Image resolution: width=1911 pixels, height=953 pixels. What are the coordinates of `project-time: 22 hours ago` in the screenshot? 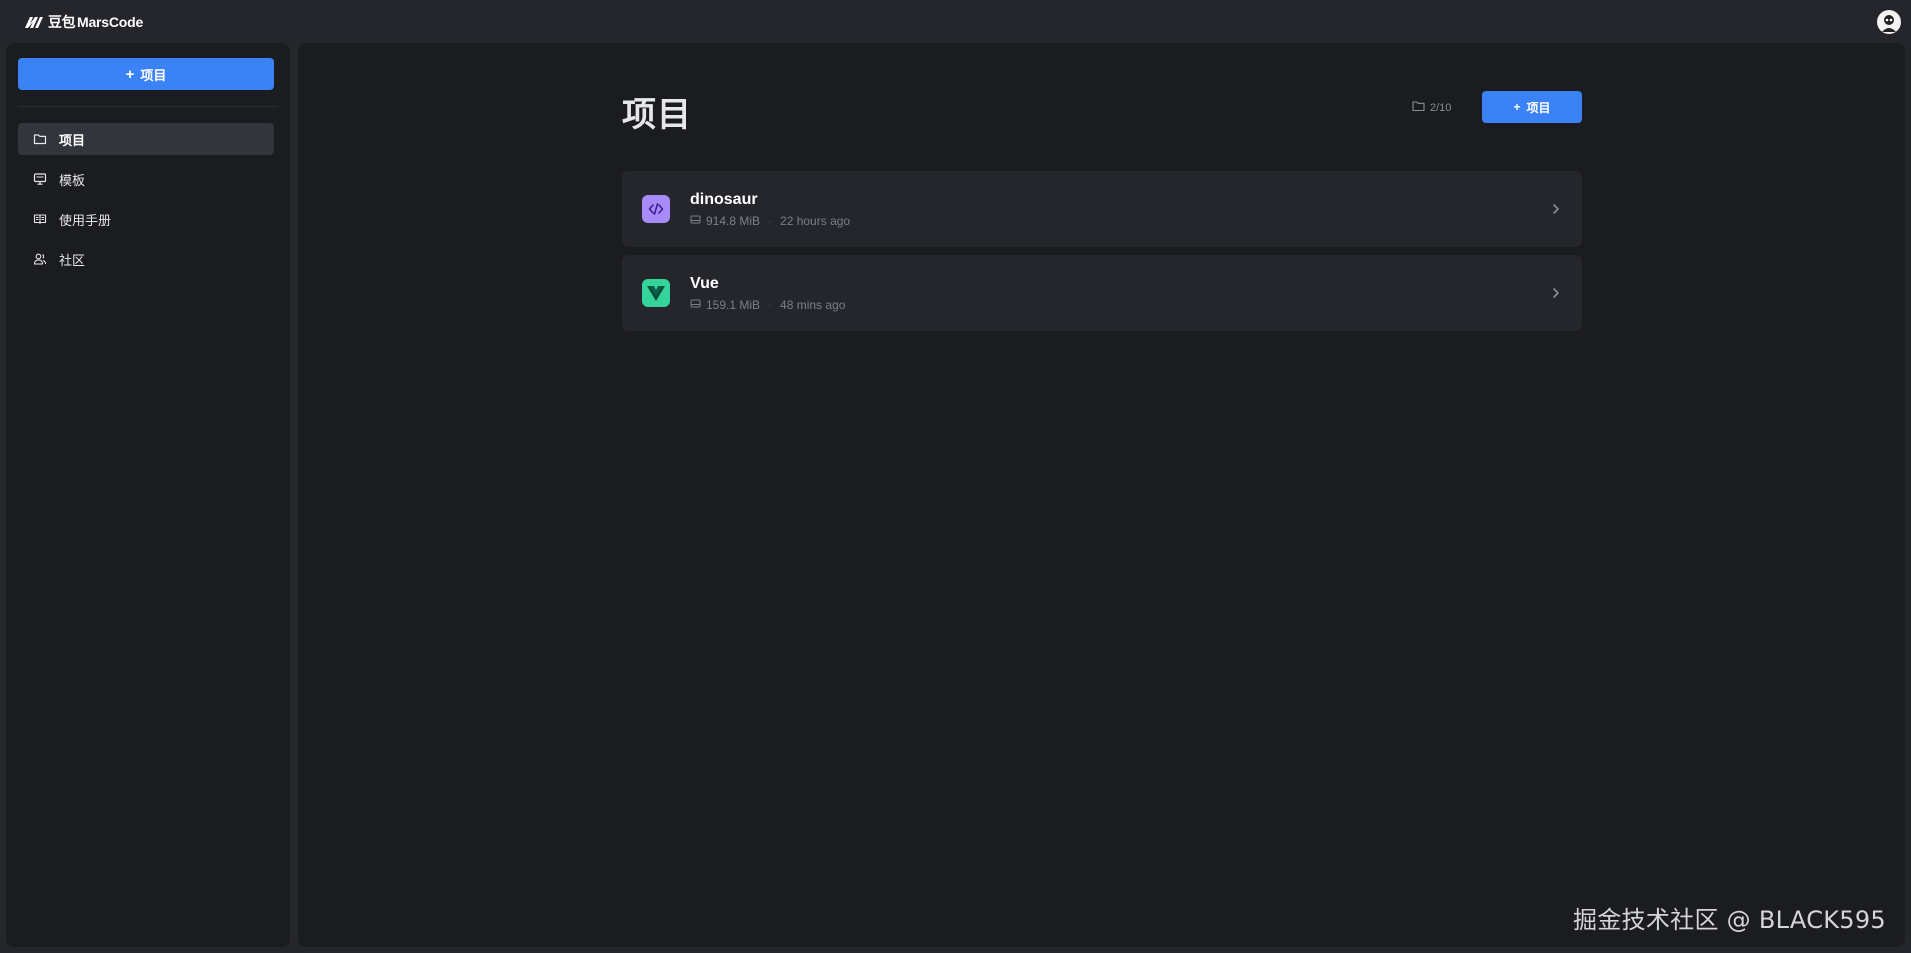 It's located at (815, 220).